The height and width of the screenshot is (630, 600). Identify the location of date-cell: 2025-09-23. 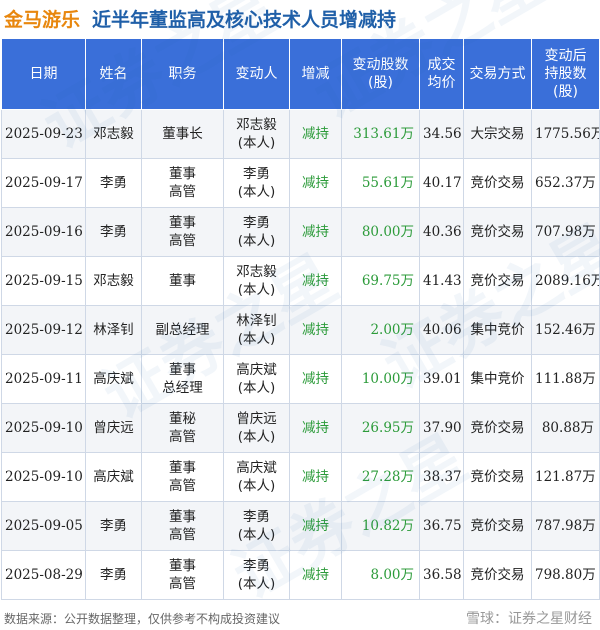
(43, 134).